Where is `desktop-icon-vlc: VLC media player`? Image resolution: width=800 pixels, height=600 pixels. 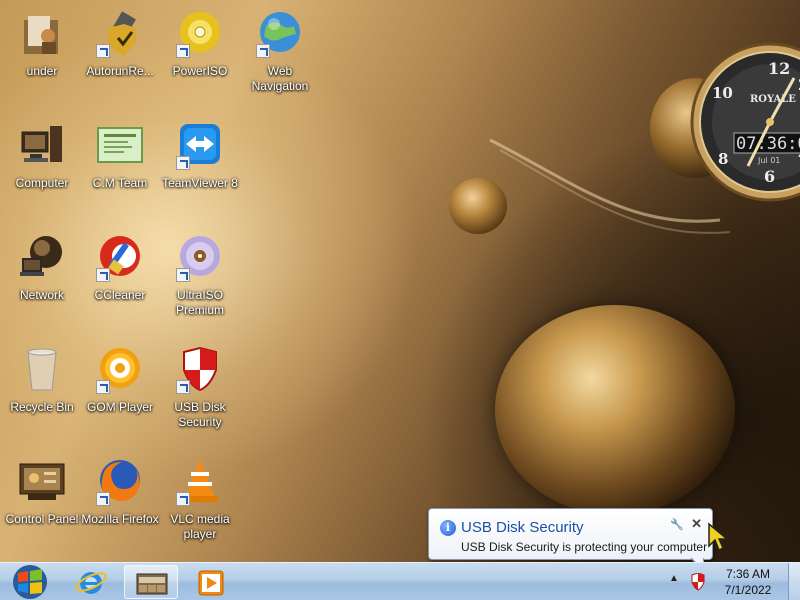
desktop-icon-vlc: VLC media player is located at coordinates (200, 505).